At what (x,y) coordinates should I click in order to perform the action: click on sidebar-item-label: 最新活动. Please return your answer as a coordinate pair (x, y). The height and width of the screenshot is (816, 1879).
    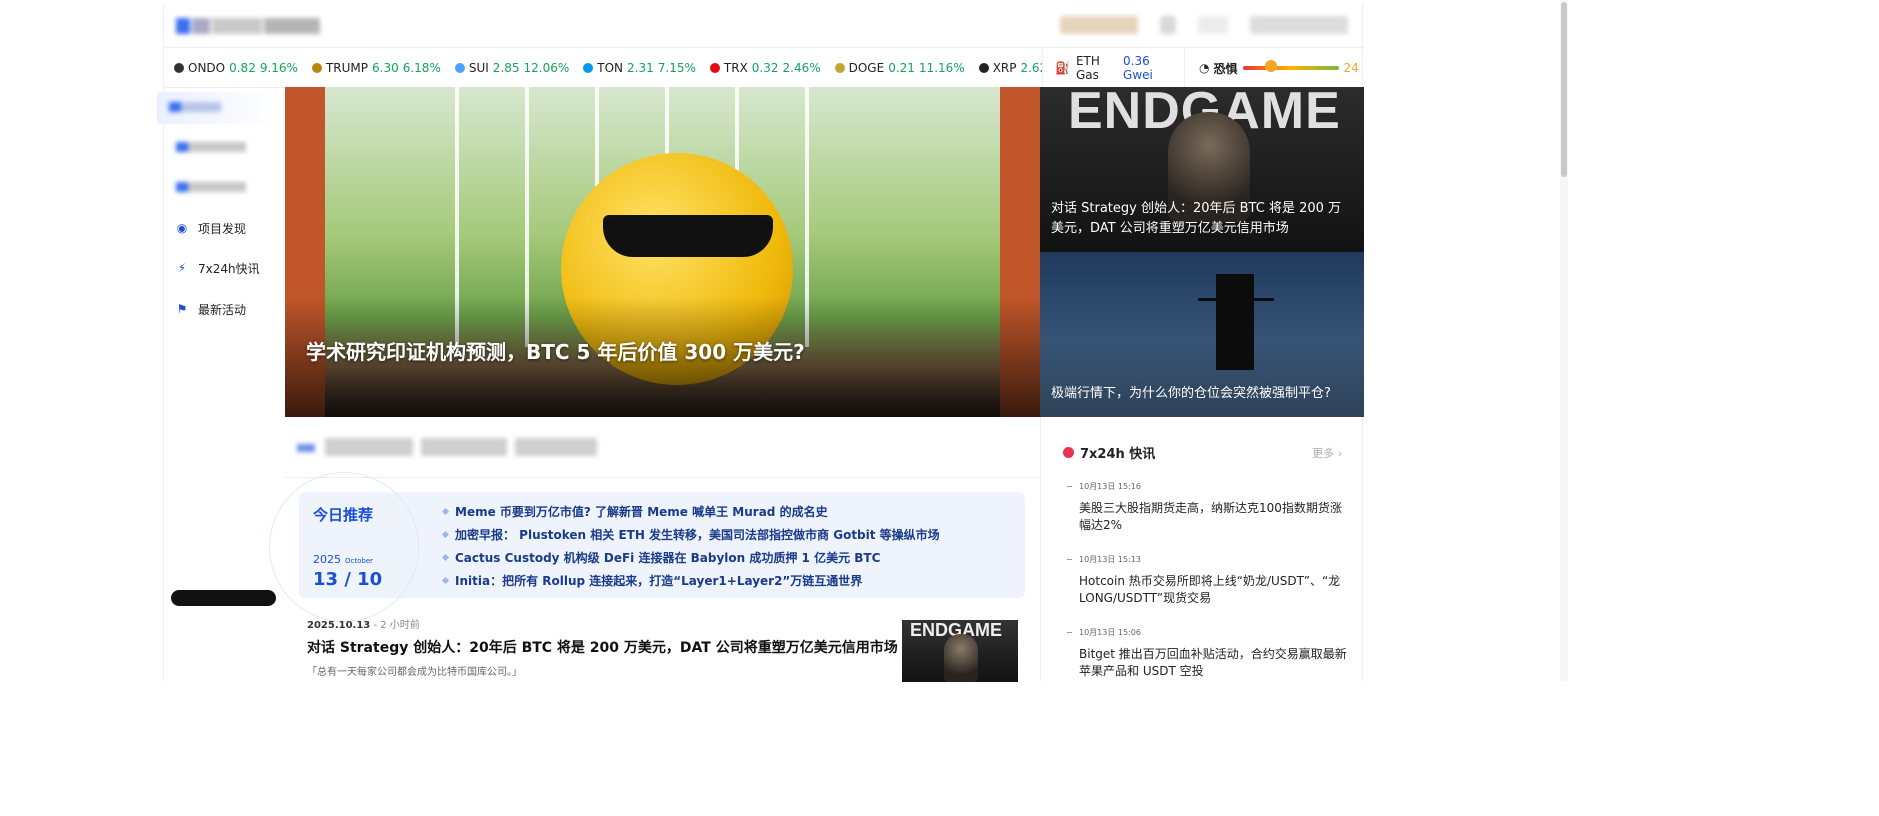
    Looking at the image, I should click on (222, 309).